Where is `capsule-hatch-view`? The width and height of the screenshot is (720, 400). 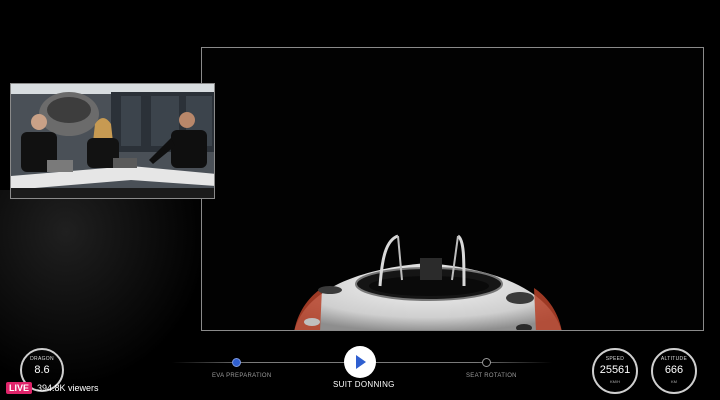 capsule-hatch-view is located at coordinates (428, 282).